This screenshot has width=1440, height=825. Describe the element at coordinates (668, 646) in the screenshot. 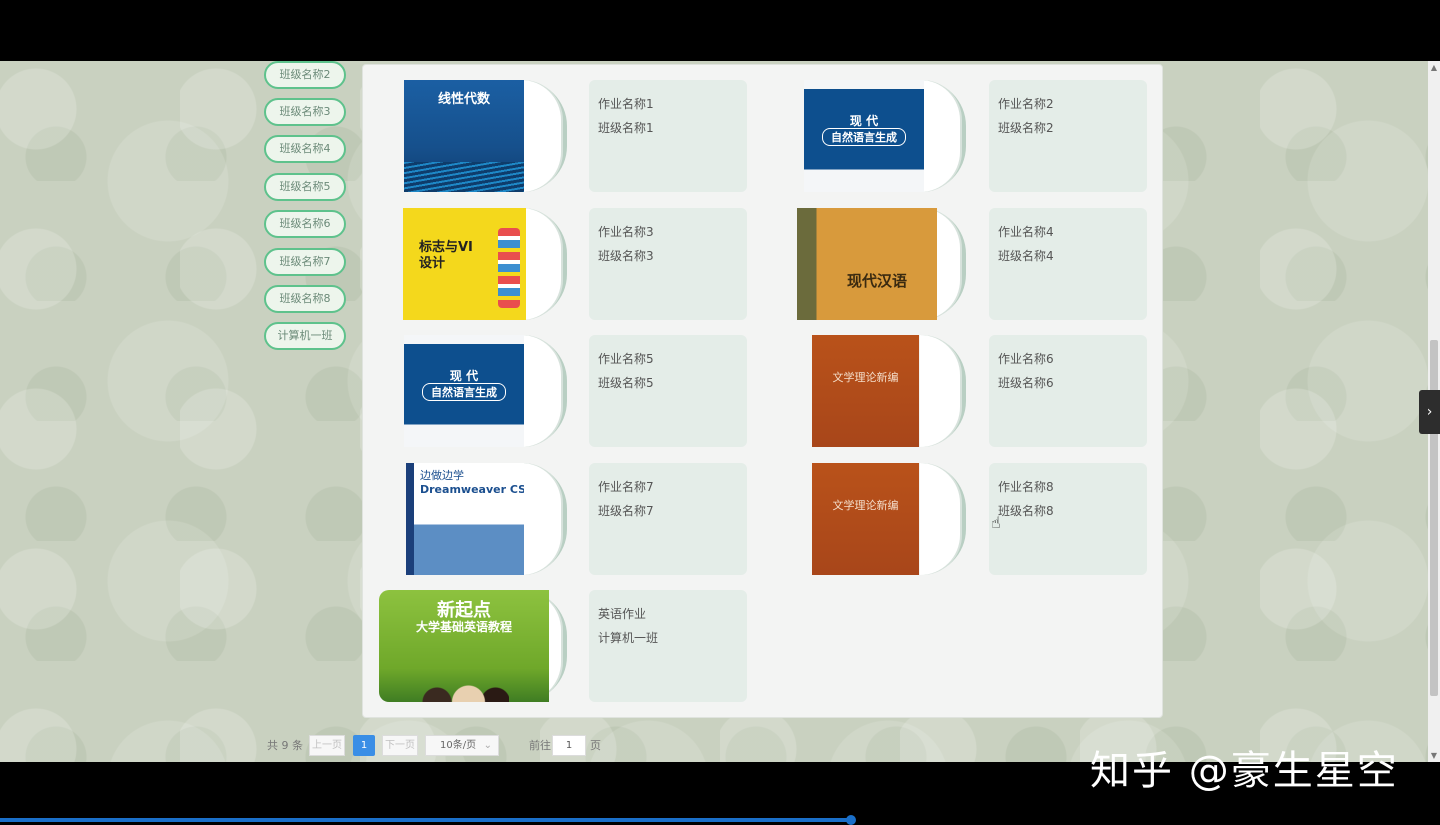

I see `card-info: 英语作业 计算机一班` at that location.